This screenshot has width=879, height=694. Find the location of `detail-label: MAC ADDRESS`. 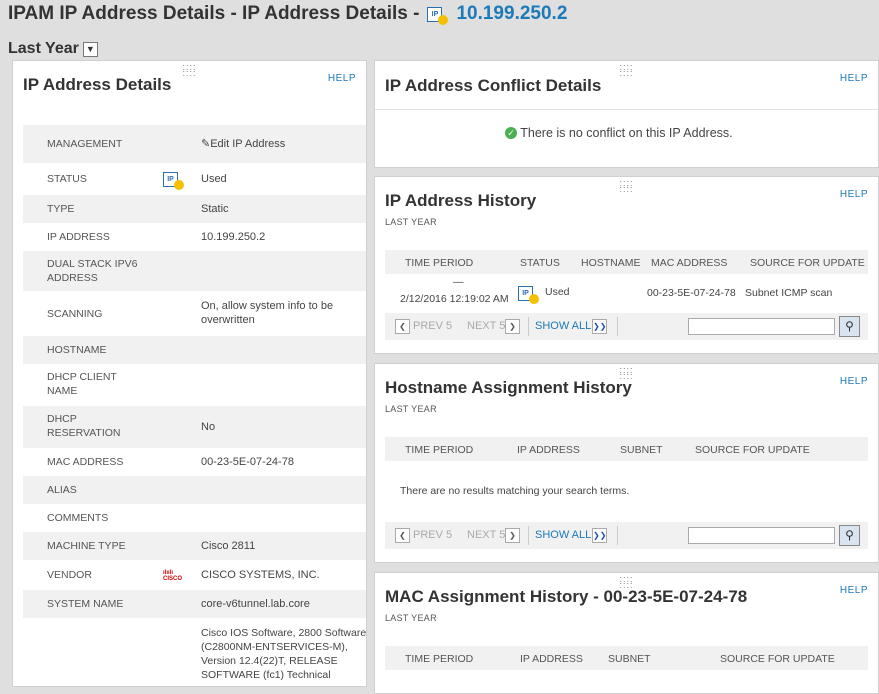

detail-label: MAC ADDRESS is located at coordinates (85, 462).